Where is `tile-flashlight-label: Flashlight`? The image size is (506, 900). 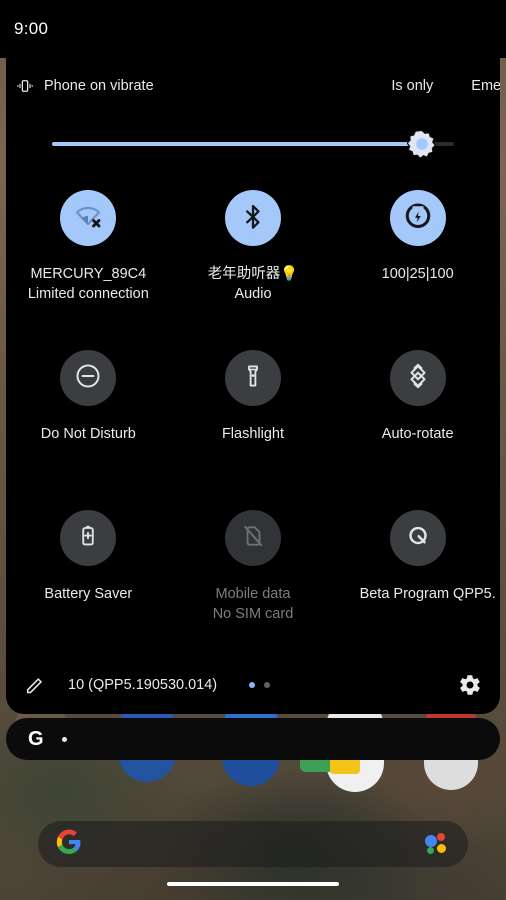
tile-flashlight-label: Flashlight is located at coordinates (253, 434).